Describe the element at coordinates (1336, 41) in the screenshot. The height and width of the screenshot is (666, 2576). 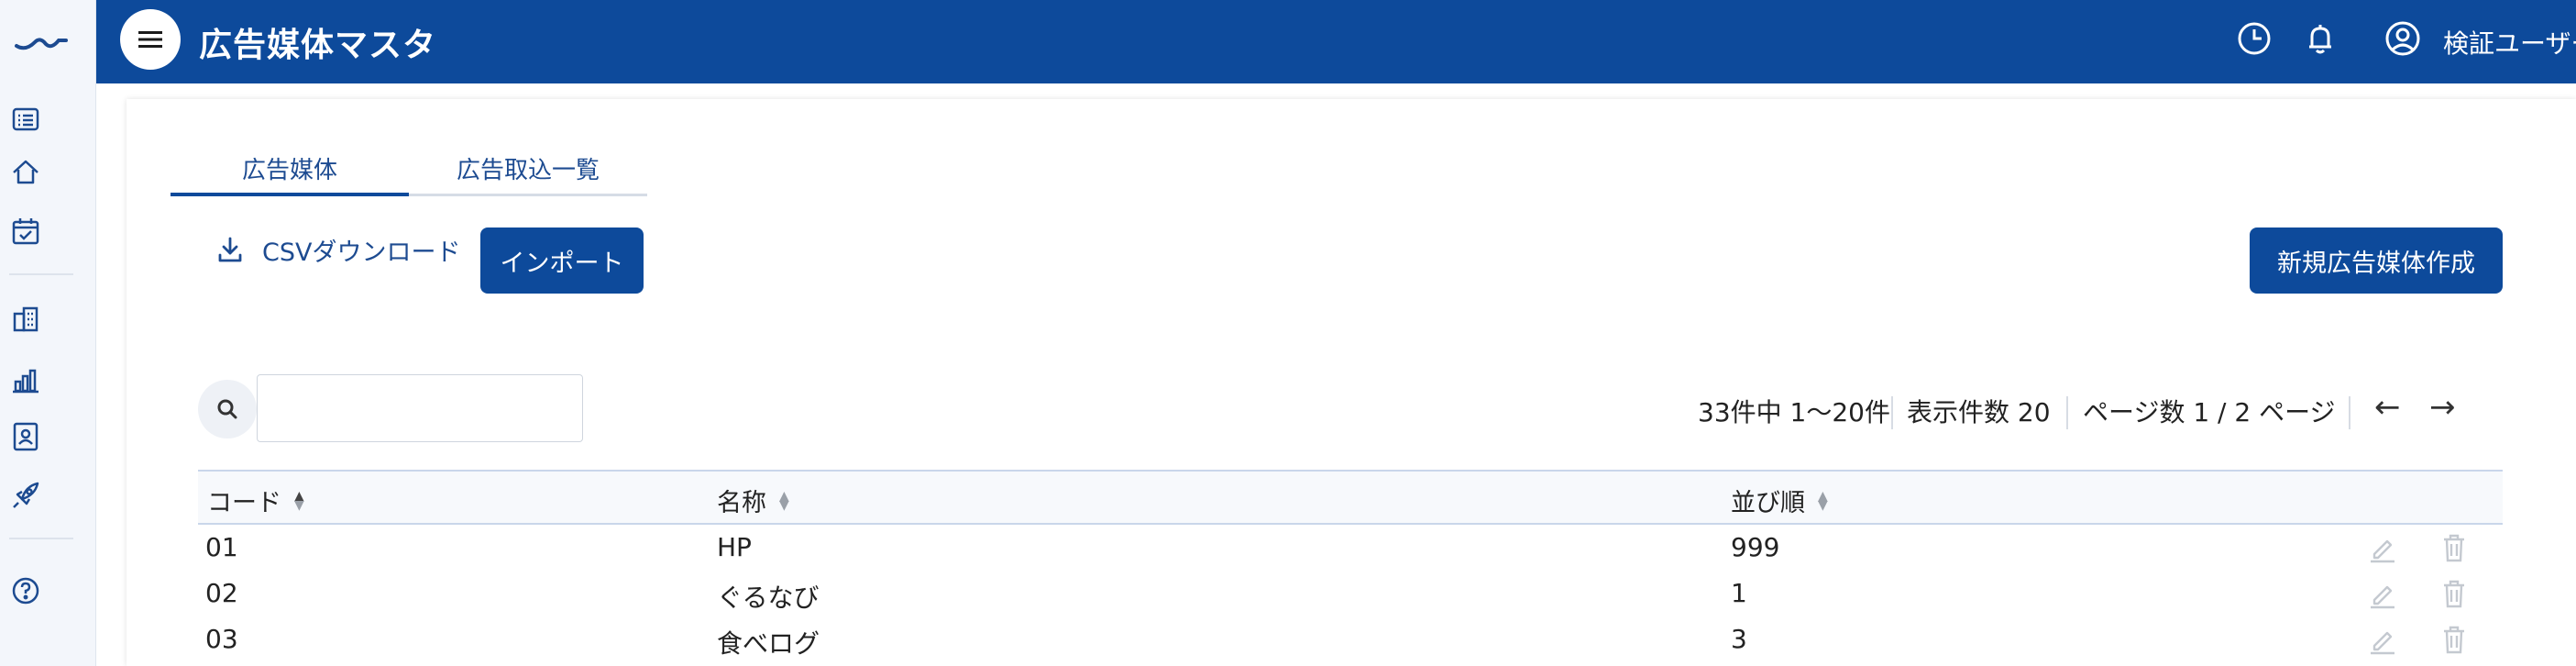
I see `top-header: 広告媒体マスタ 検証ユーザー` at that location.